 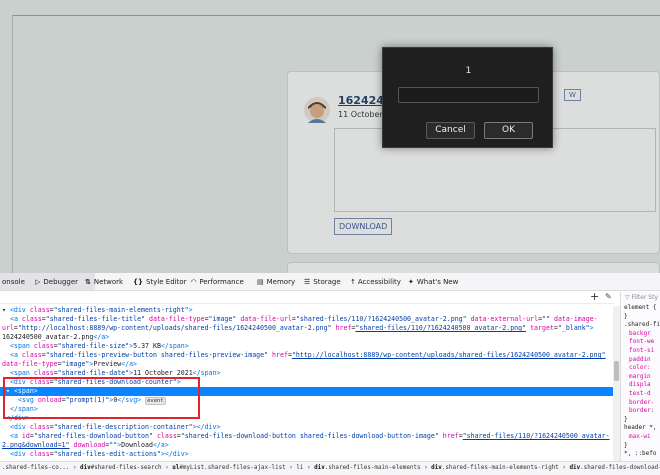 I want to click on tab-storage: ☰ Storage, so click(x=322, y=282).